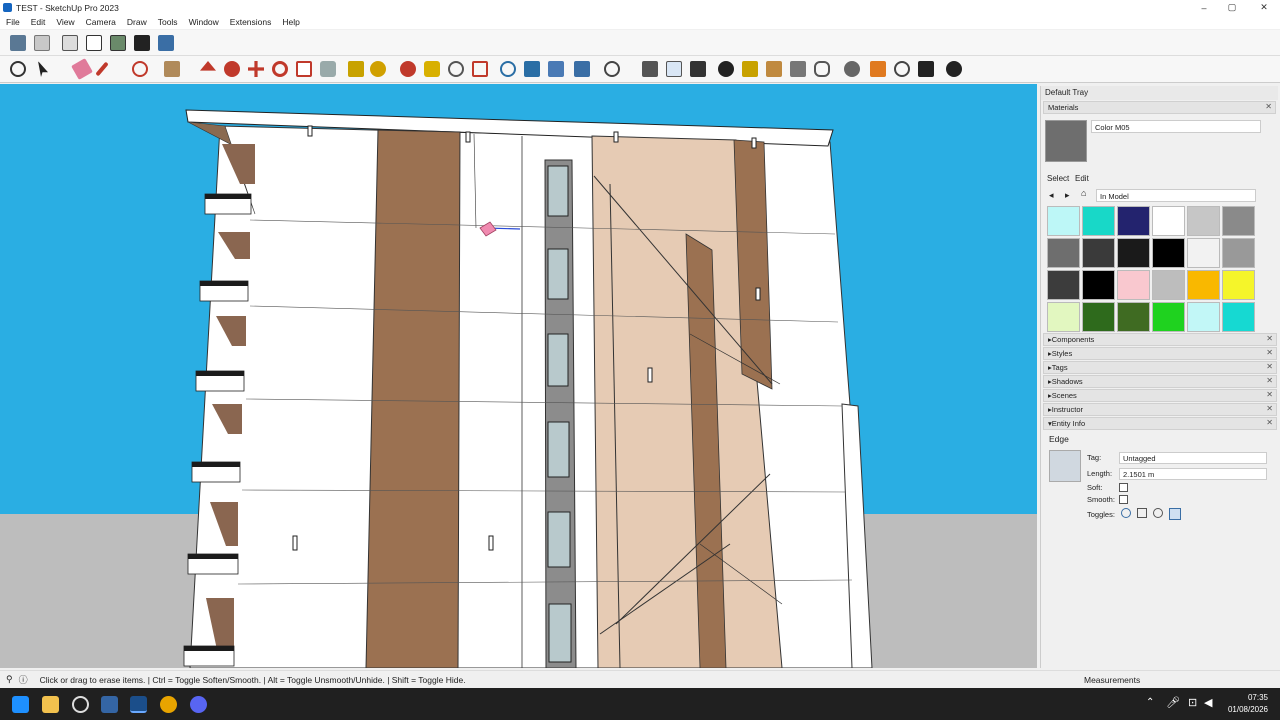 The width and height of the screenshot is (1280, 720). What do you see at coordinates (168, 704) in the screenshot?
I see `chrome-icon` at bounding box center [168, 704].